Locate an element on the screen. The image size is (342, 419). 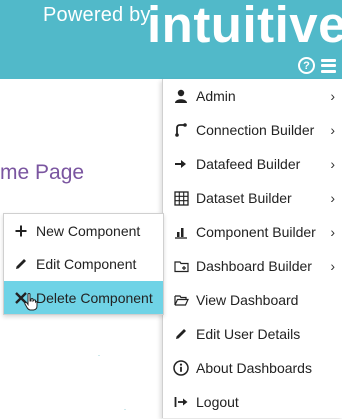
menu-item-admin: Admin › is located at coordinates (252, 96).